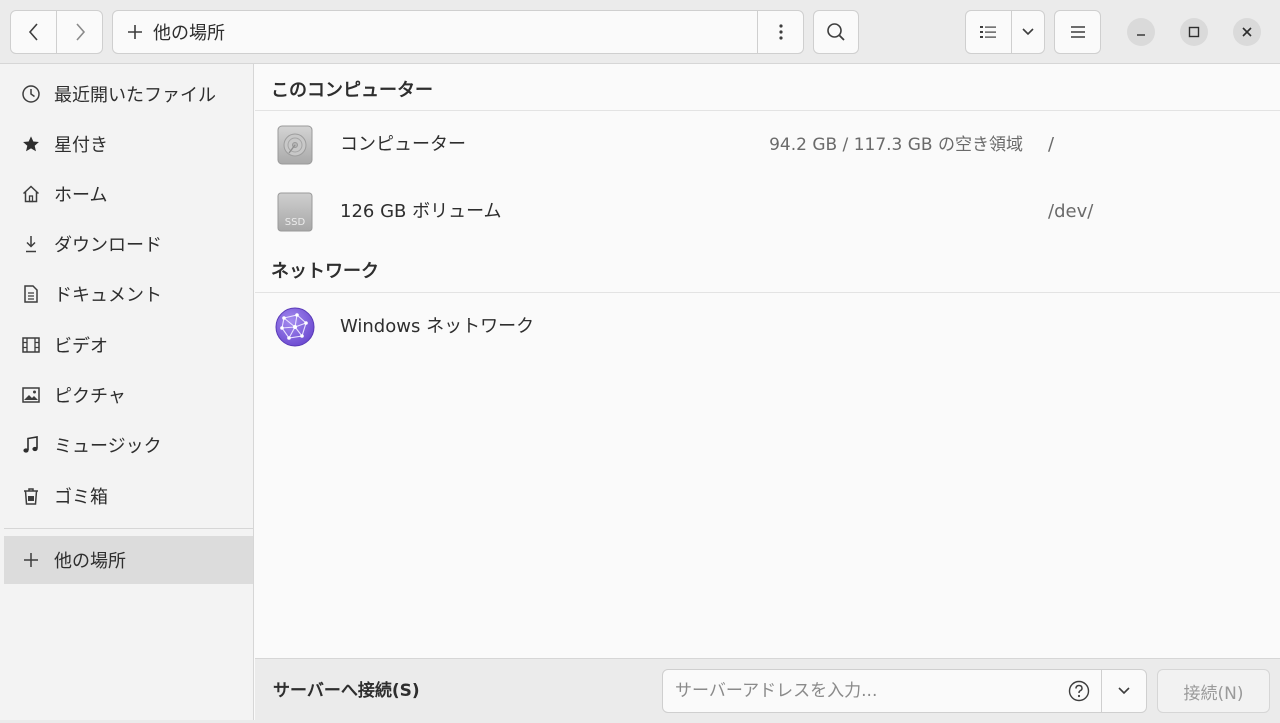 This screenshot has height=723, width=1280. What do you see at coordinates (90, 561) in the screenshot?
I see `sidebar-item-label: 他の場所` at bounding box center [90, 561].